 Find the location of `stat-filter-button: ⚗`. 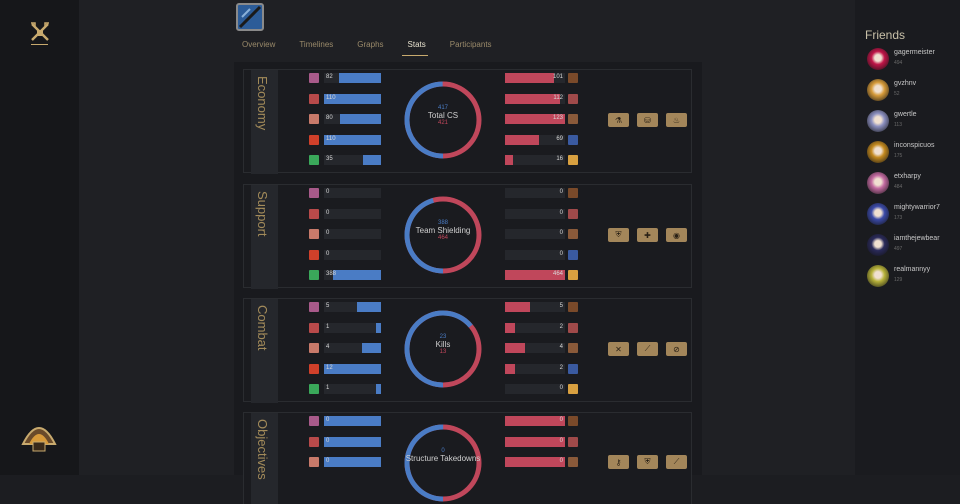

stat-filter-button: ⚗ is located at coordinates (618, 120).